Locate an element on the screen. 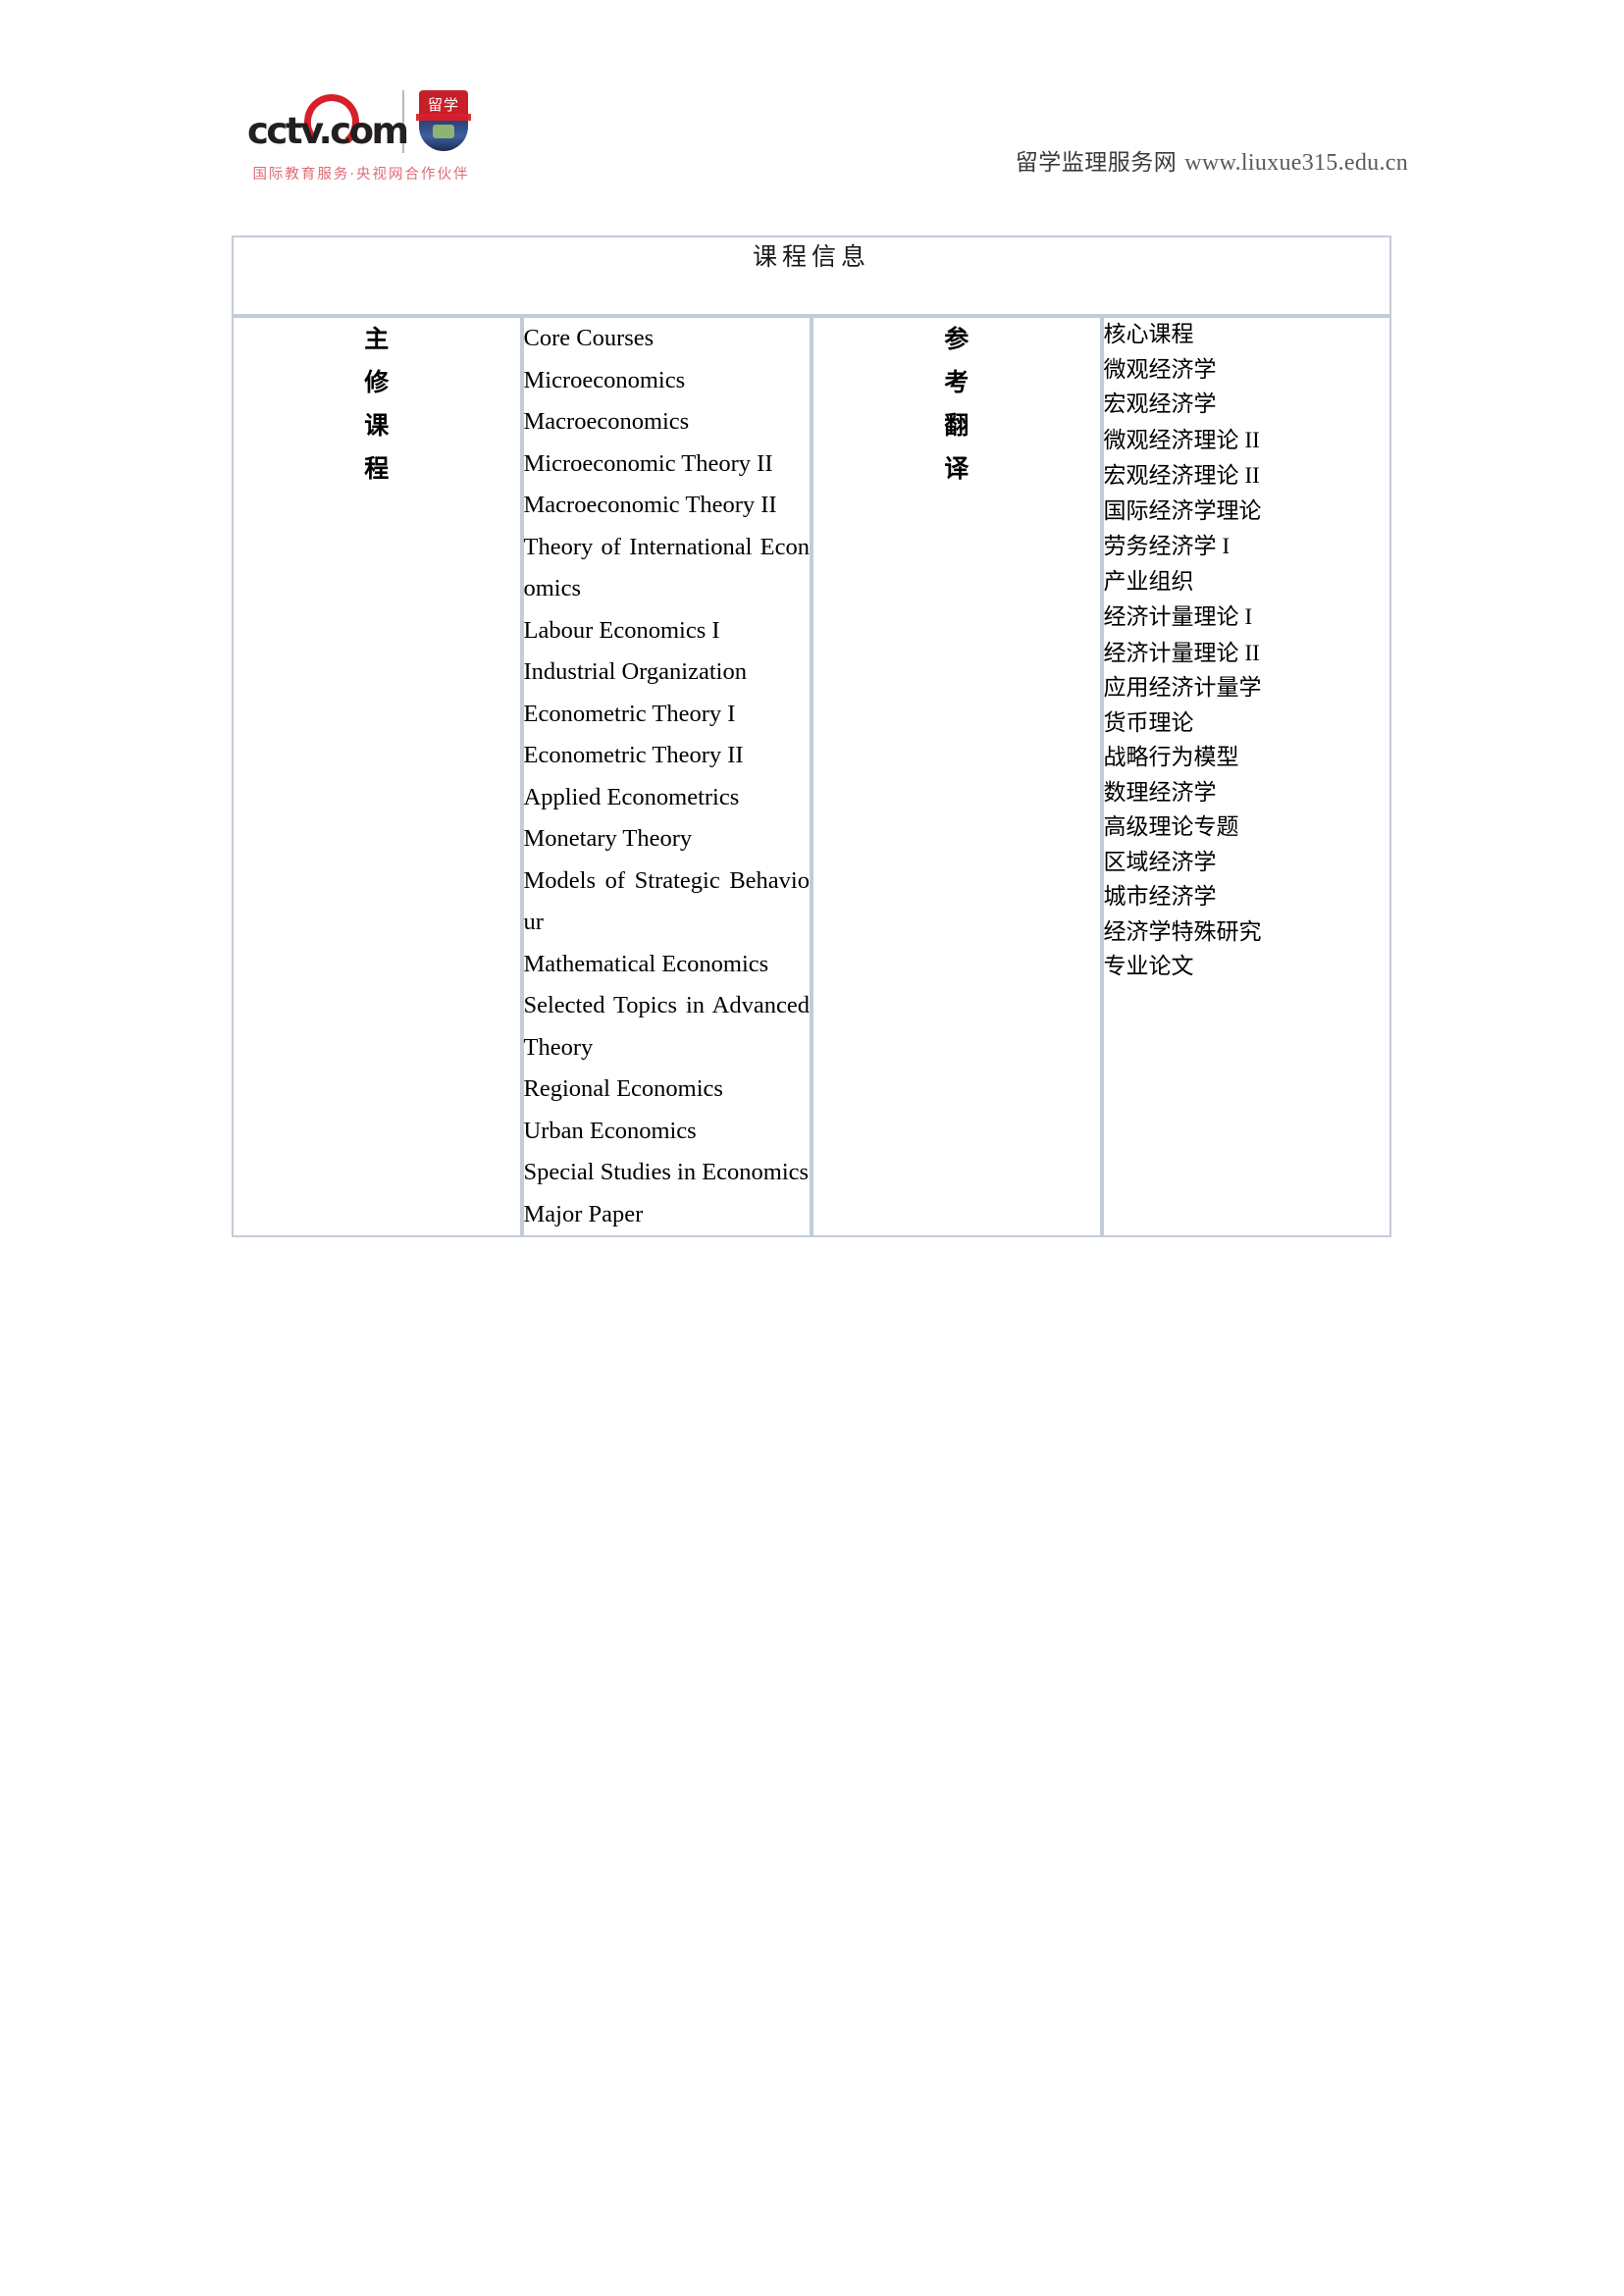  badge-shield-shape is located at coordinates (443, 134).